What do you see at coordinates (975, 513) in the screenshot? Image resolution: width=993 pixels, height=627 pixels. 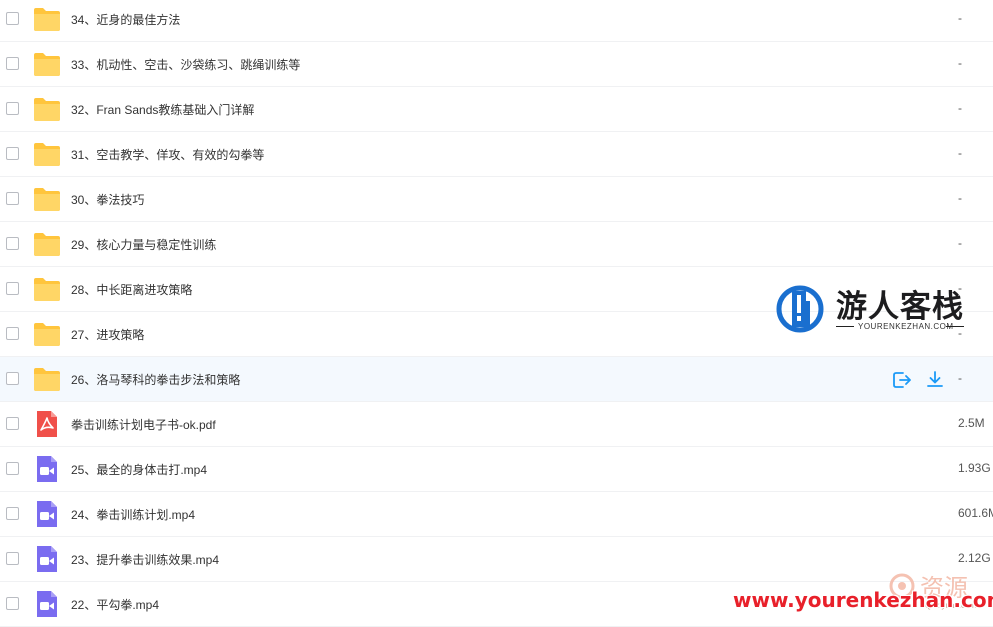 I see `file-size: 601.6M` at bounding box center [975, 513].